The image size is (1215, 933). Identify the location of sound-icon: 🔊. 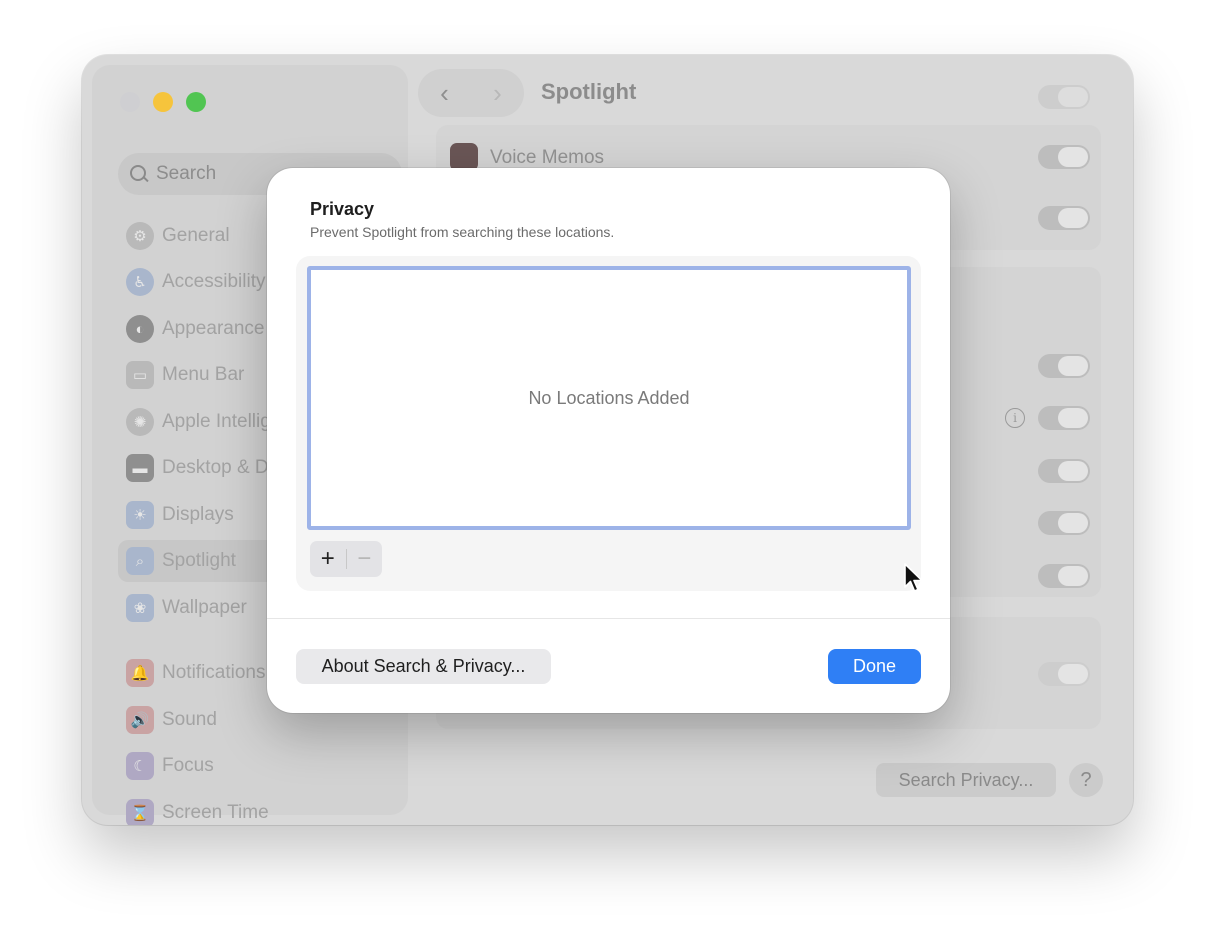
(140, 720).